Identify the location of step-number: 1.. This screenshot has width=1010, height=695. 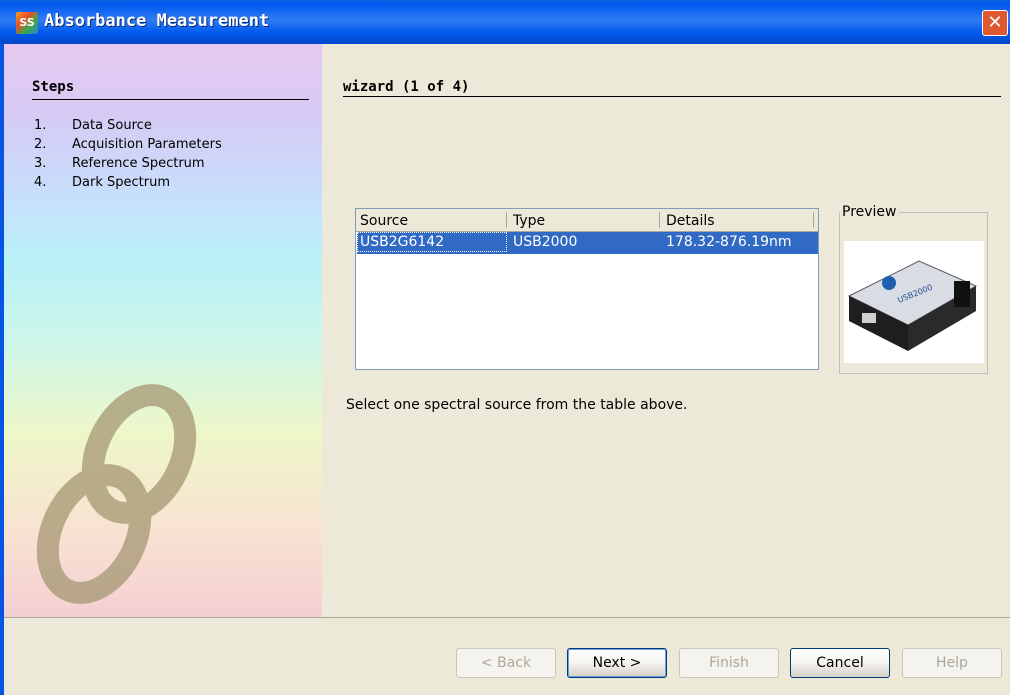
(40, 125).